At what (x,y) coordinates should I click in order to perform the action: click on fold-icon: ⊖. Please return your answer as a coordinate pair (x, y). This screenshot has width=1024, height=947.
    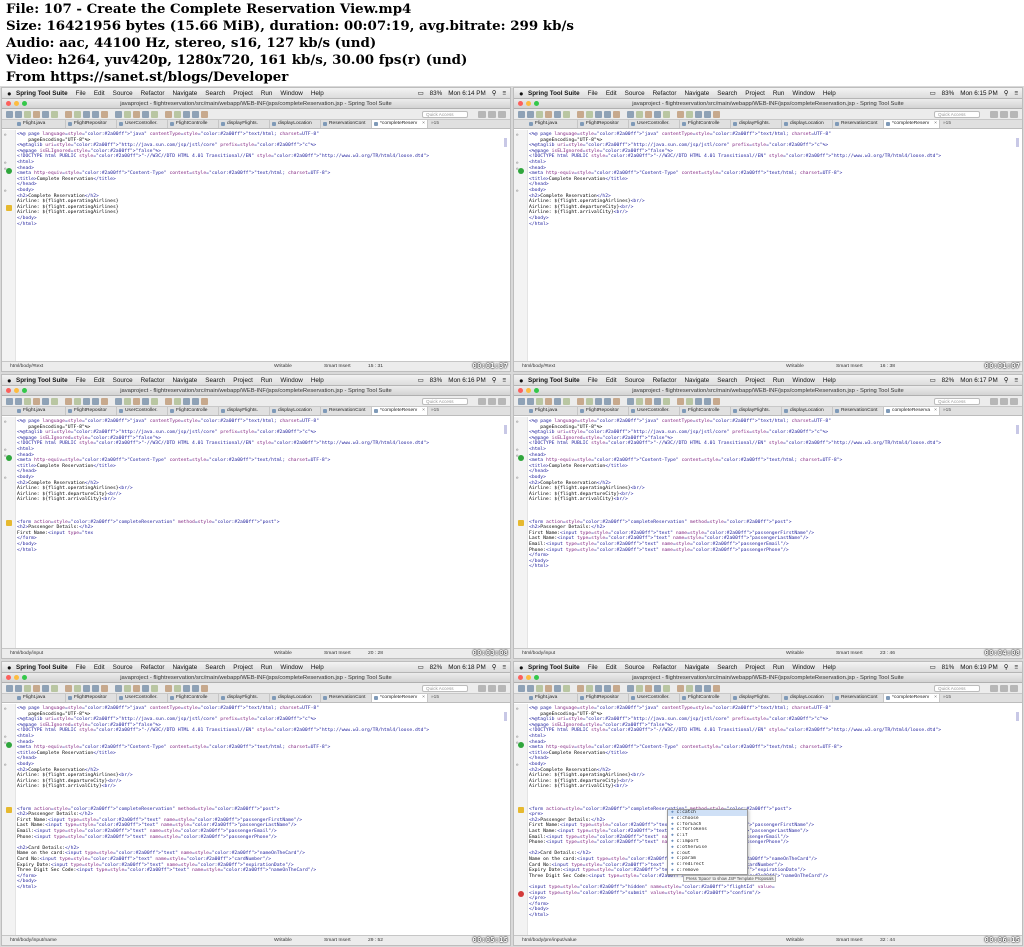
    Looking at the image, I should click on (517, 736).